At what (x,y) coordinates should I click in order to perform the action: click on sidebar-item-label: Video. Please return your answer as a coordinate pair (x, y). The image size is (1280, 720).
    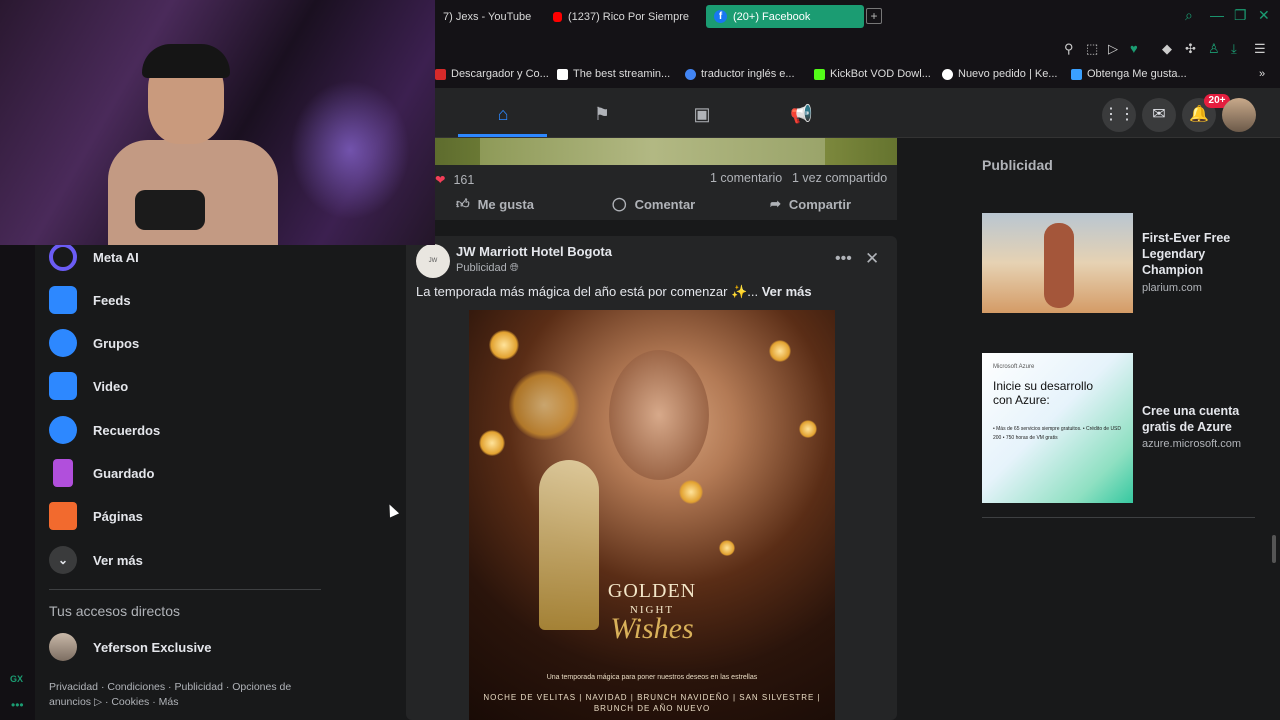
    Looking at the image, I should click on (111, 386).